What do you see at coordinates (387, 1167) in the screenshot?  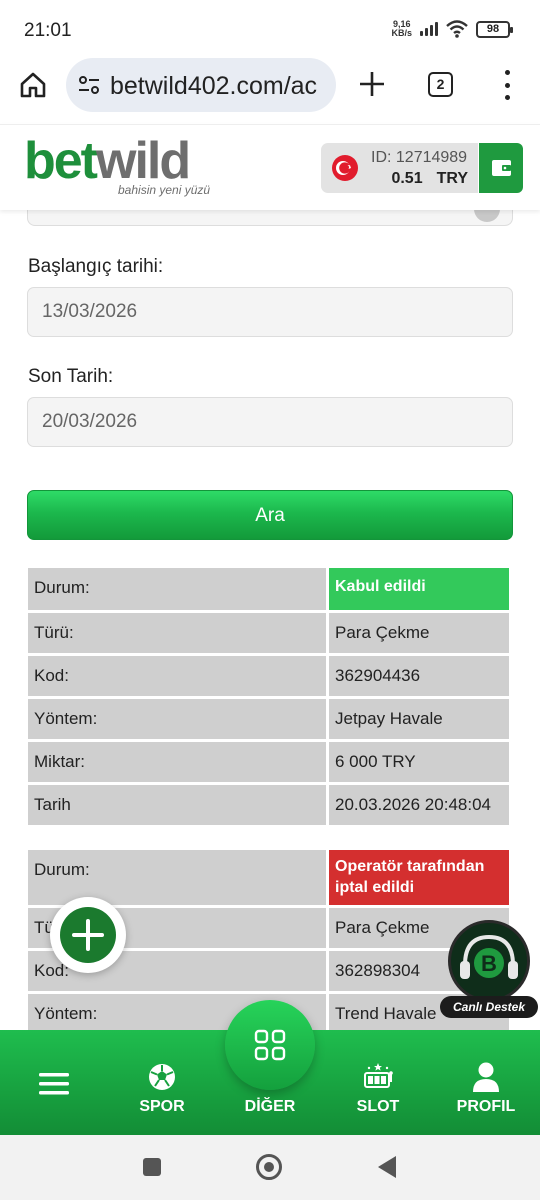 I see `back-icon` at bounding box center [387, 1167].